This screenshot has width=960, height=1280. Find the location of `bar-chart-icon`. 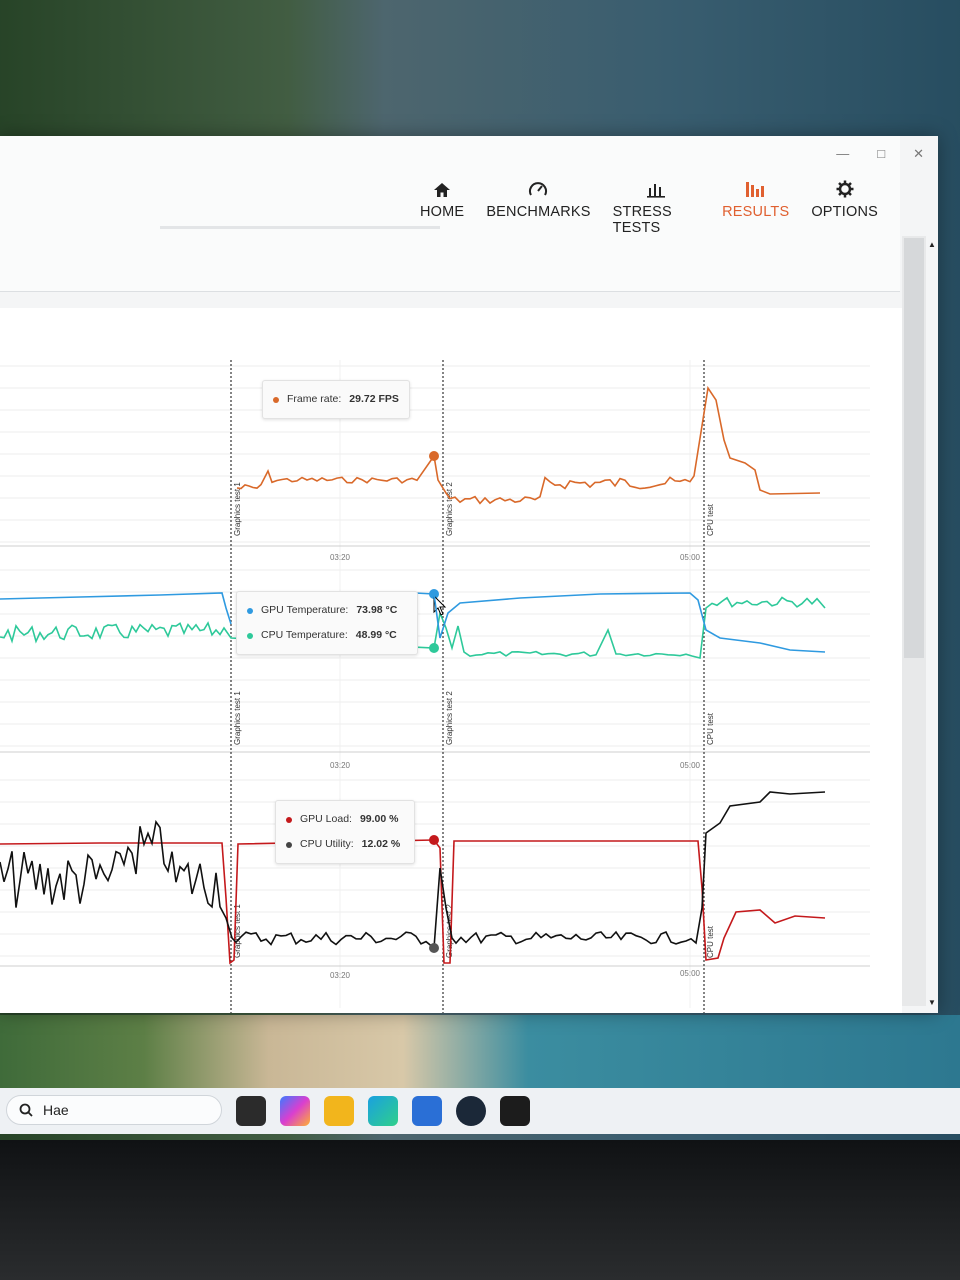

bar-chart-icon is located at coordinates (656, 186).